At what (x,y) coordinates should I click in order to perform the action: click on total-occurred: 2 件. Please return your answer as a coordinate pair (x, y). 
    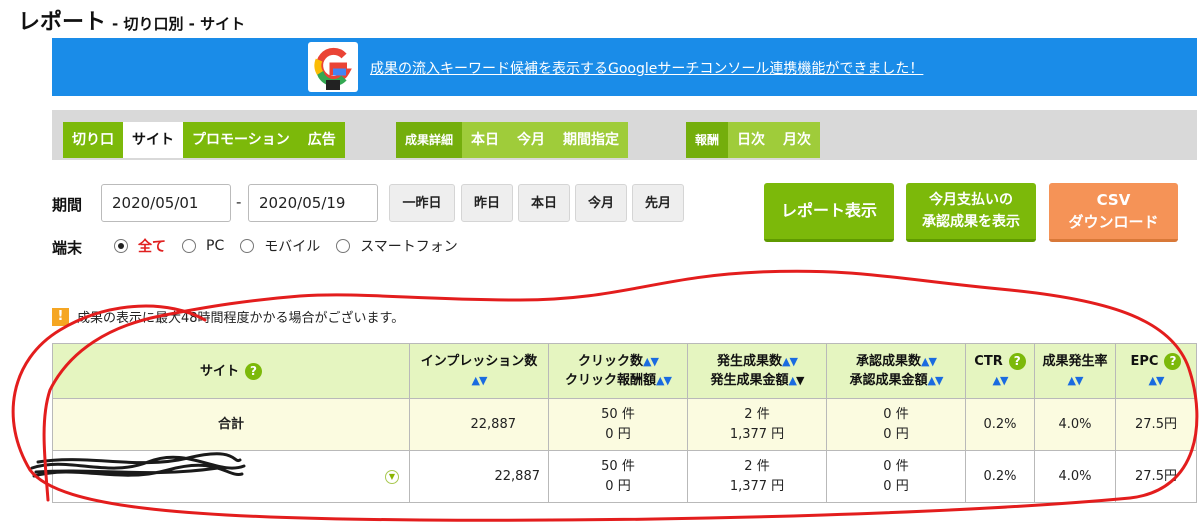
    Looking at the image, I should click on (757, 414).